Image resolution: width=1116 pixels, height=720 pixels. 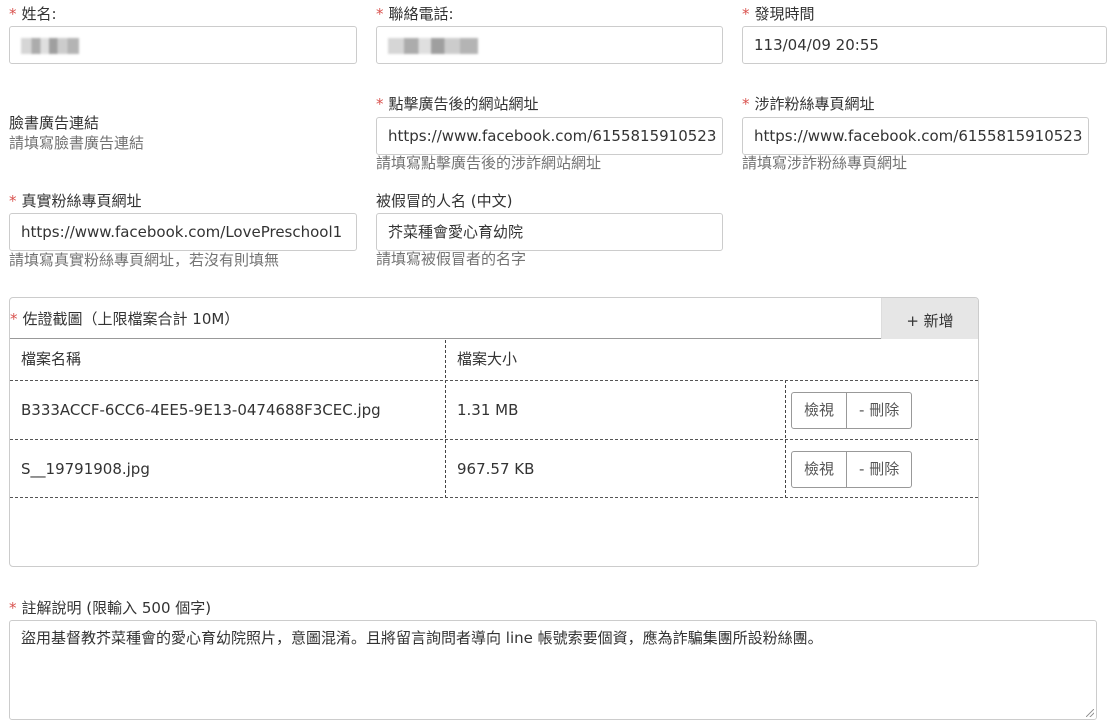 I want to click on impersonated-help: 請填寫被假冒者的名字, so click(x=451, y=259).